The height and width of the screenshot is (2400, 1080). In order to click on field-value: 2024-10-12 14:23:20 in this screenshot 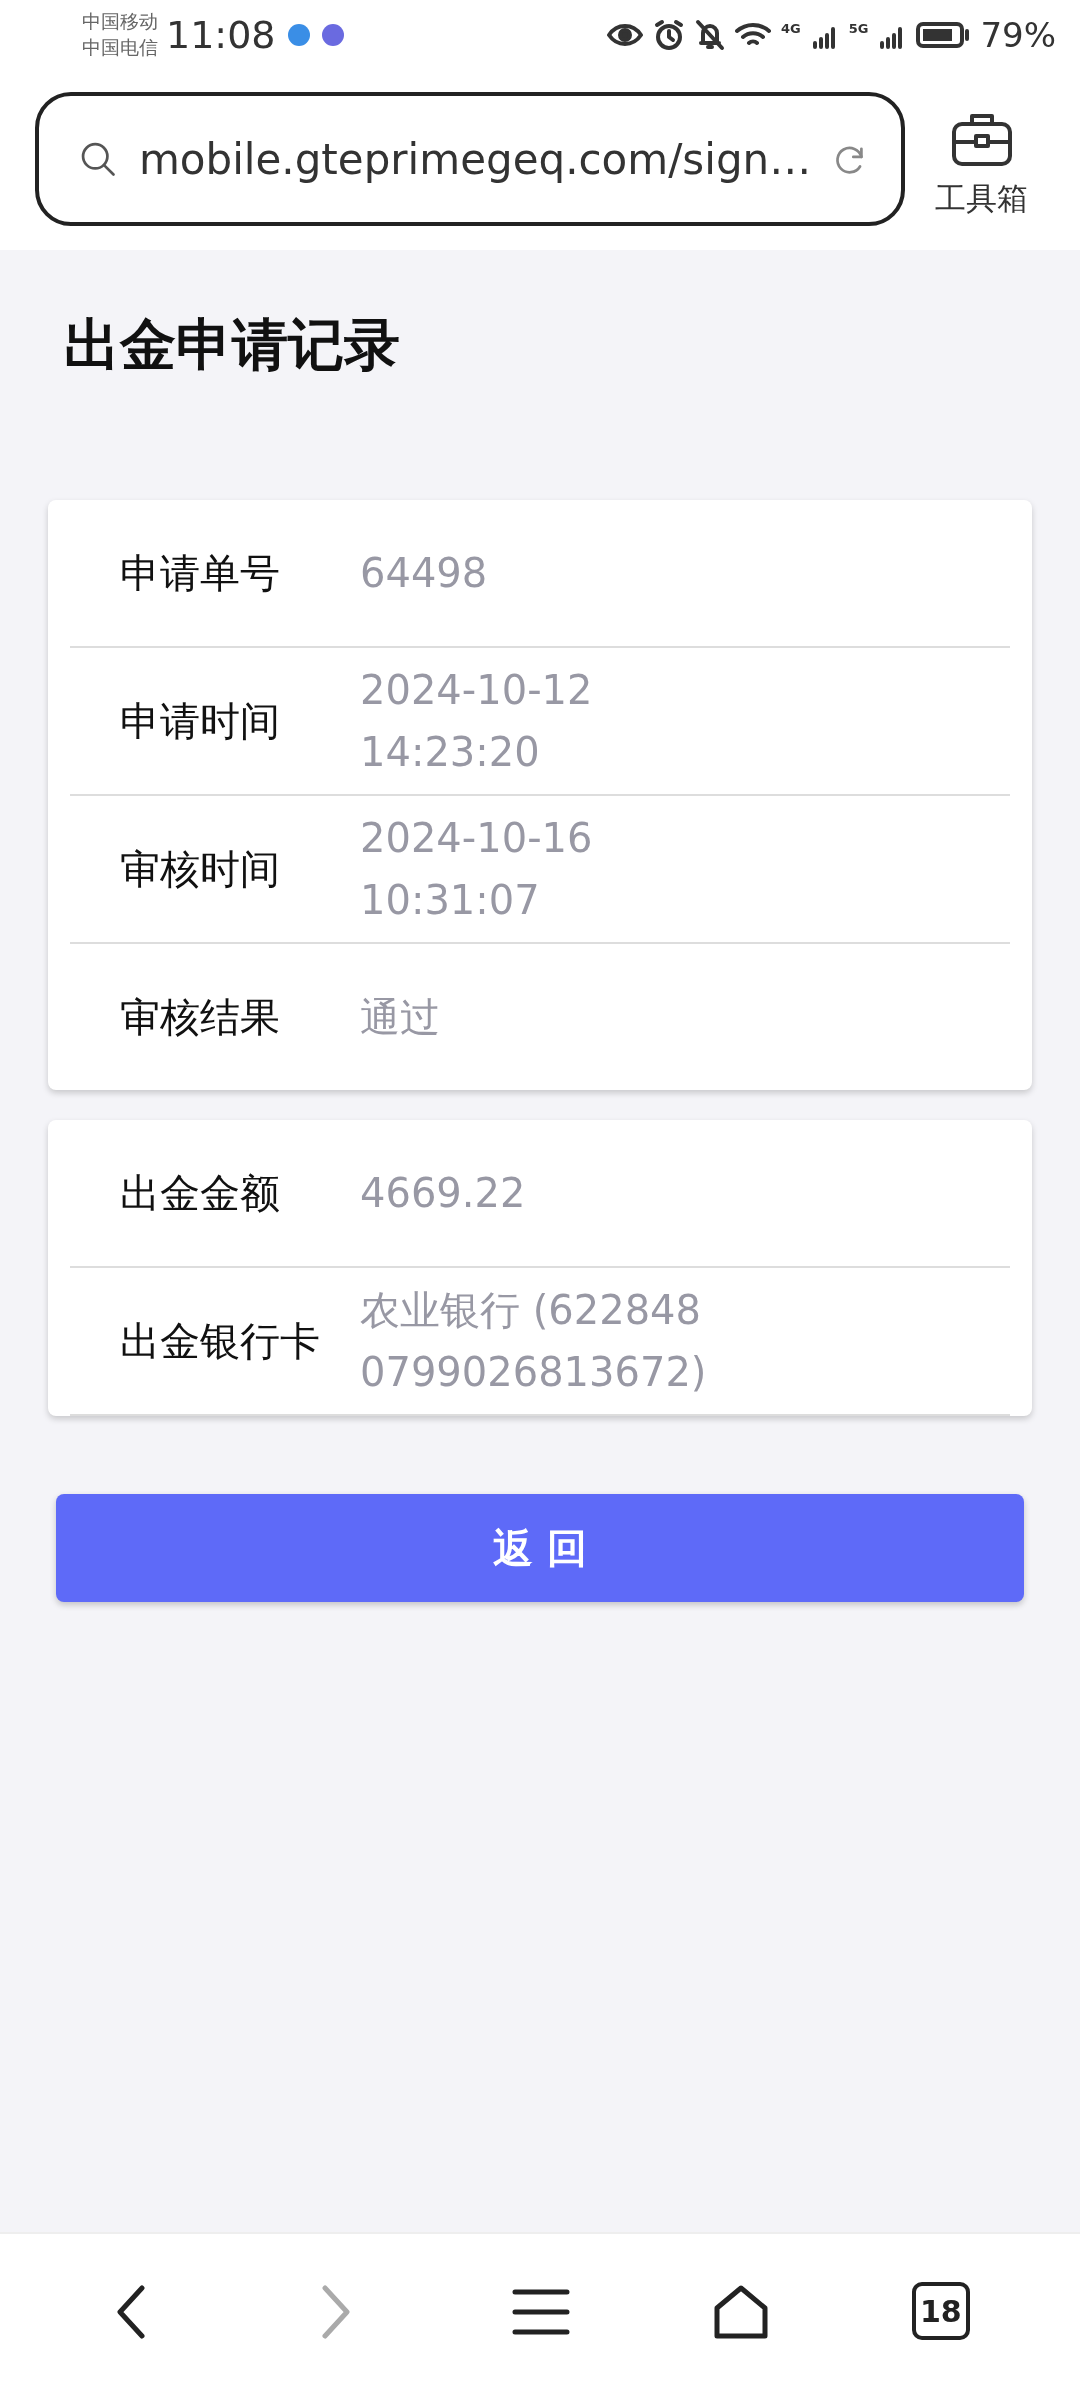, I will do `click(477, 721)`.